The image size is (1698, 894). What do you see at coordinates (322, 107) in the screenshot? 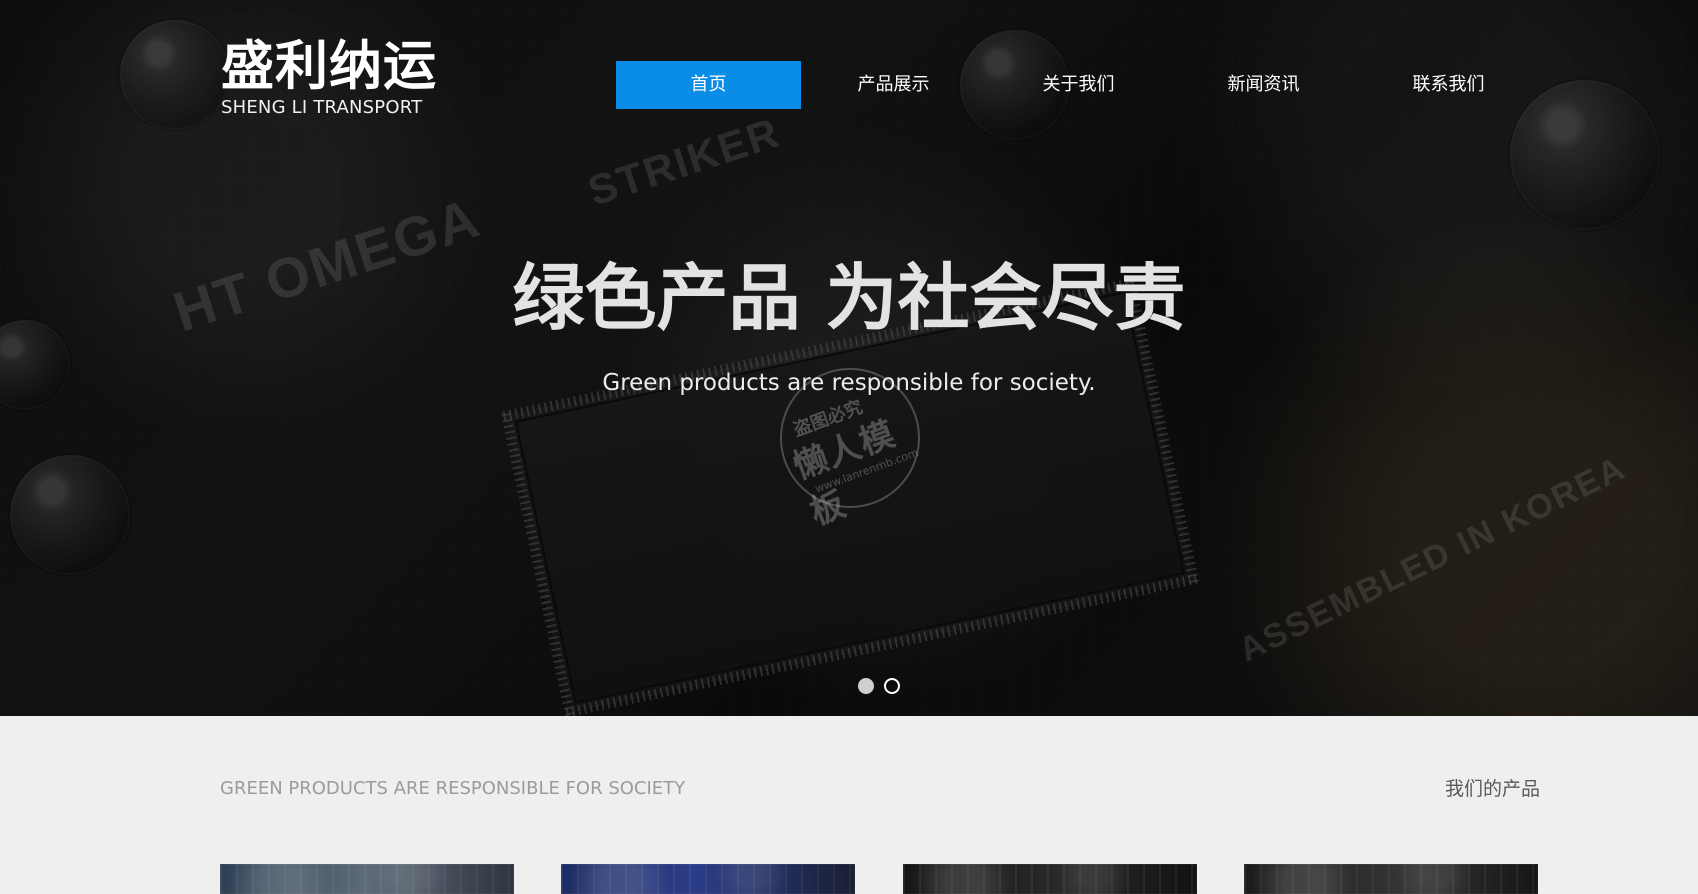
I see `brand-name-en: SHENG LI TRANSPORT` at bounding box center [322, 107].